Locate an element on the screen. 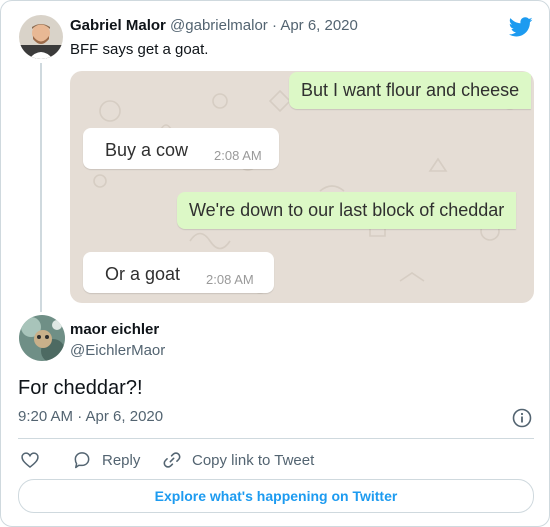  author-name: Gabriel Malor is located at coordinates (118, 25).